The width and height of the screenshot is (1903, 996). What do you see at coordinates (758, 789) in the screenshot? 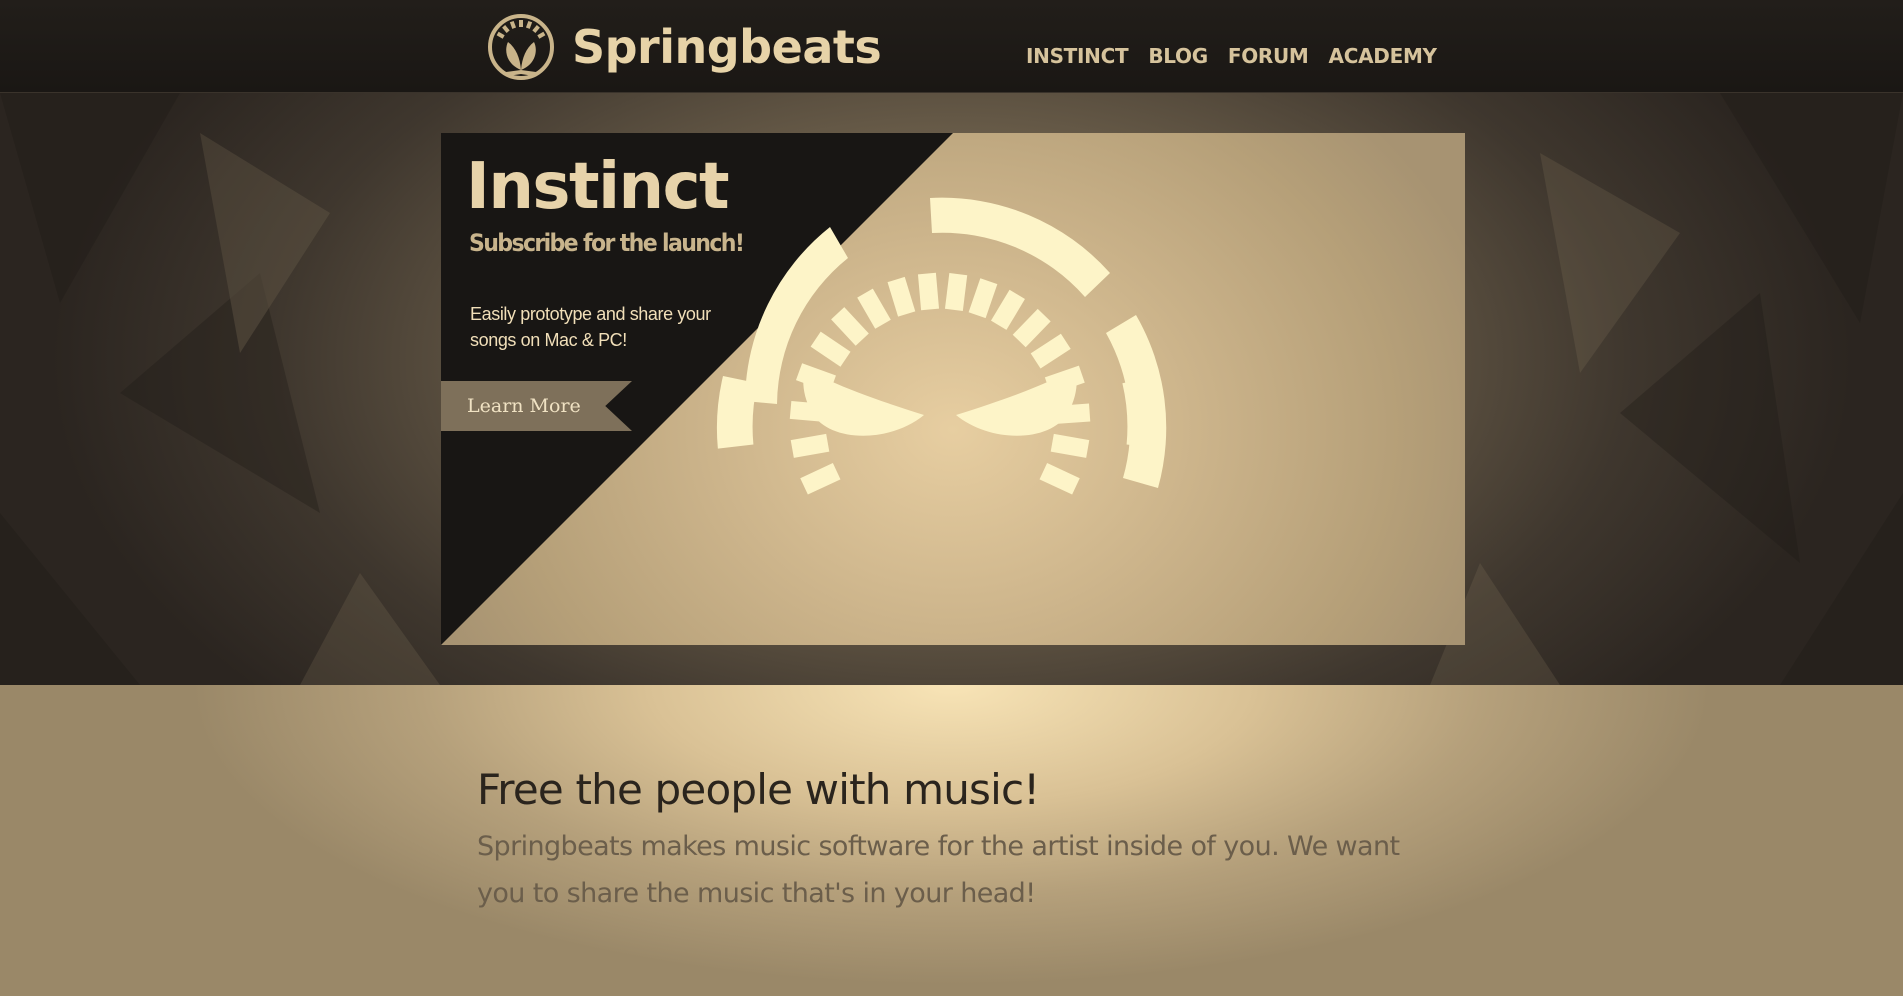
I see `intro-heading: Free the people with music!` at bounding box center [758, 789].